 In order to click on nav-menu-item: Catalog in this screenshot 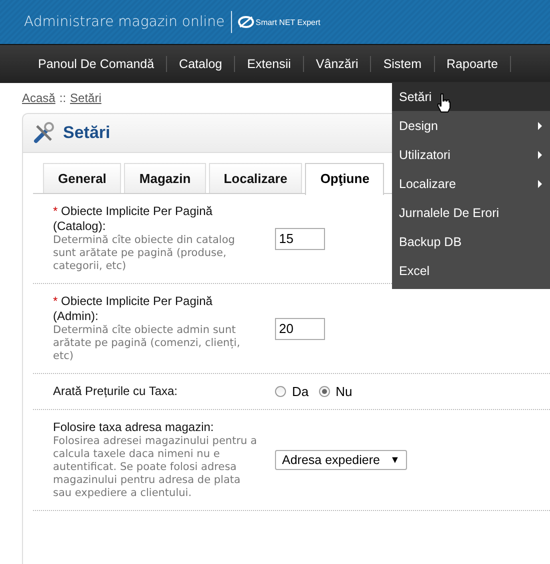, I will do `click(201, 64)`.